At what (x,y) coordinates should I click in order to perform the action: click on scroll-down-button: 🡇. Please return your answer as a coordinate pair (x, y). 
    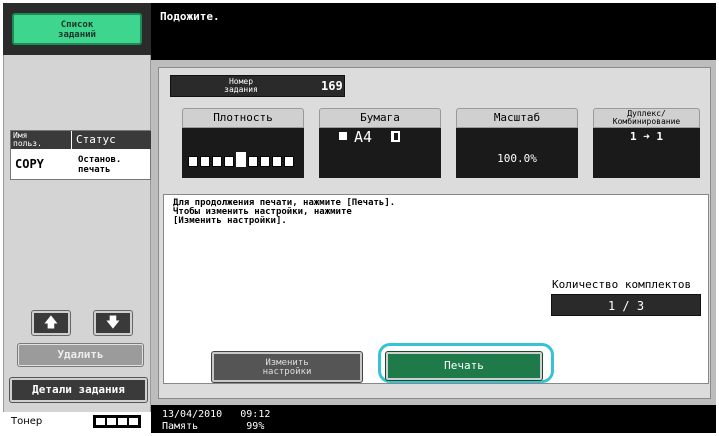
    Looking at the image, I should click on (113, 323).